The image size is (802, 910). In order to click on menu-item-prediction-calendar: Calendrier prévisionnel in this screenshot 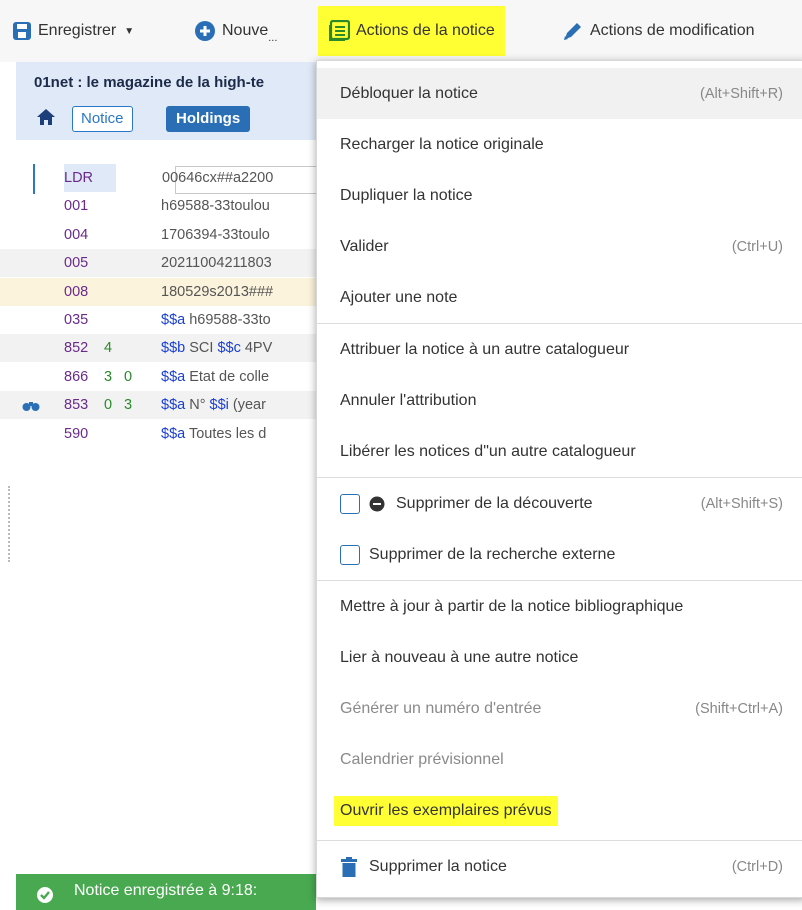, I will do `click(559, 759)`.